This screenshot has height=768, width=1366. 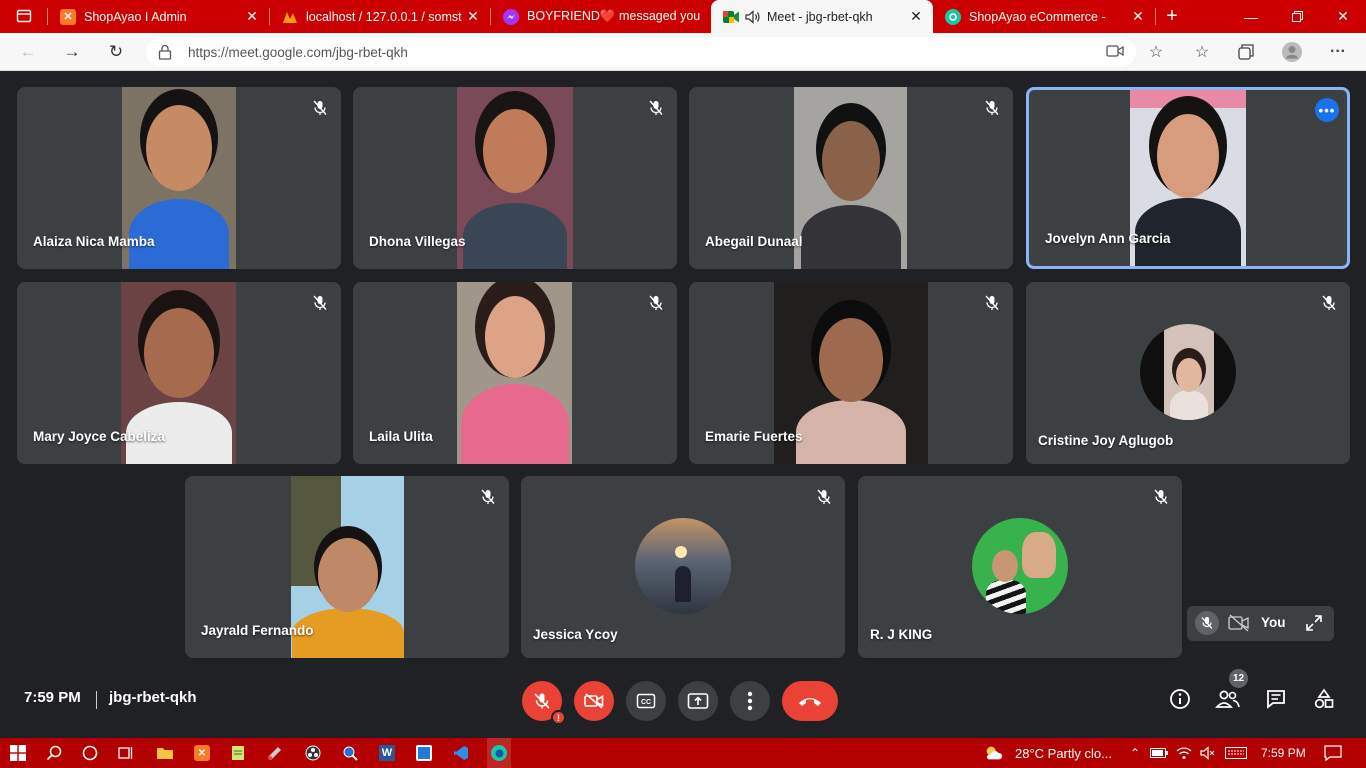 I want to click on present-screen-button, so click(x=698, y=701).